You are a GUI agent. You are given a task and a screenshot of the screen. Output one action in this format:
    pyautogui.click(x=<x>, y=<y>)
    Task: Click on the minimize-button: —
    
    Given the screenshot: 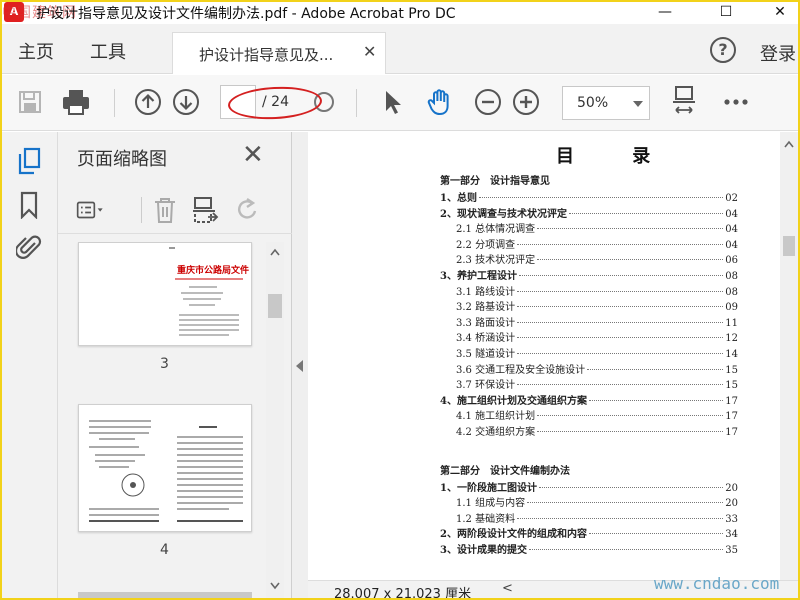 What is the action you would take?
    pyautogui.click(x=665, y=12)
    